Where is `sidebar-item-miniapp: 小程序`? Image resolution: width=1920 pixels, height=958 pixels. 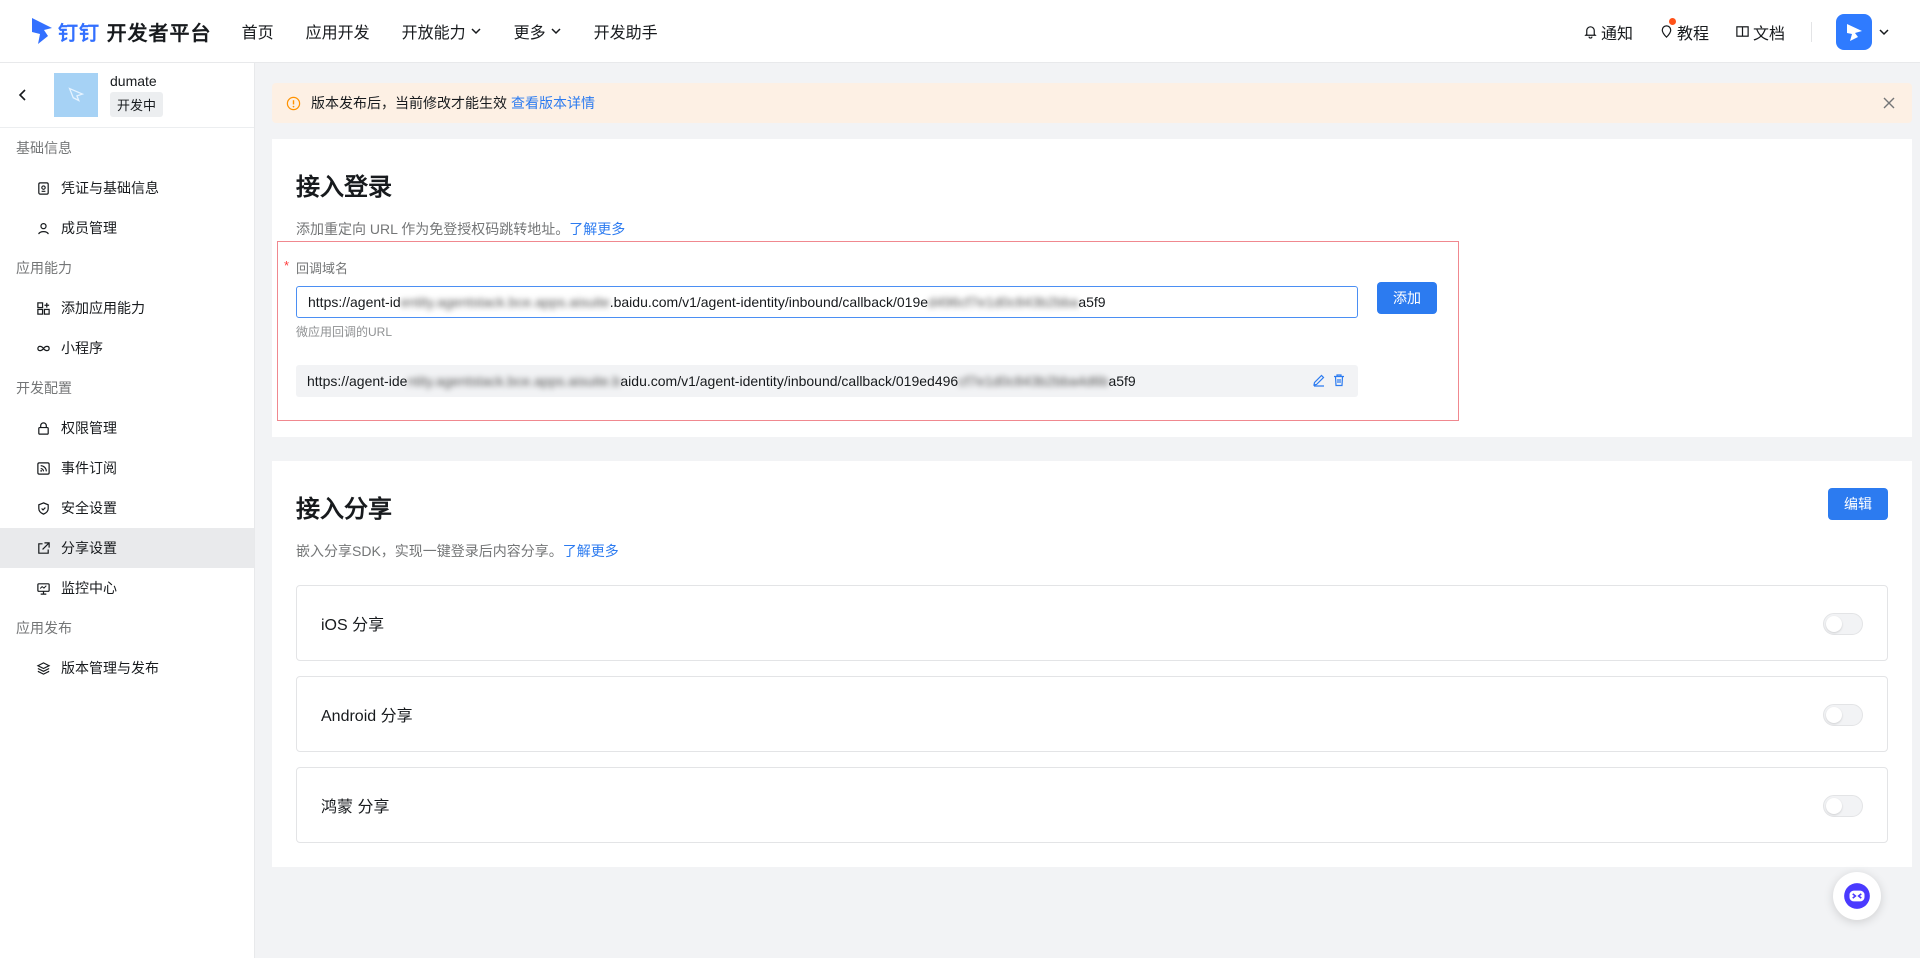
sidebar-item-miniapp: 小程序 is located at coordinates (127, 348).